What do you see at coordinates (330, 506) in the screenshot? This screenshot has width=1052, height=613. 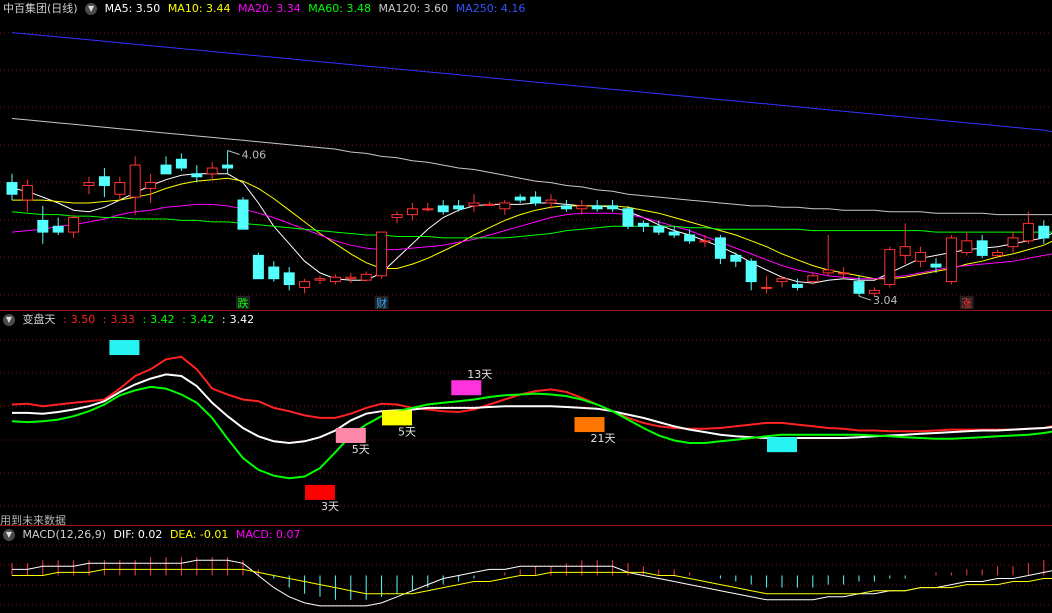 I see `sub1-day-label: 3天` at bounding box center [330, 506].